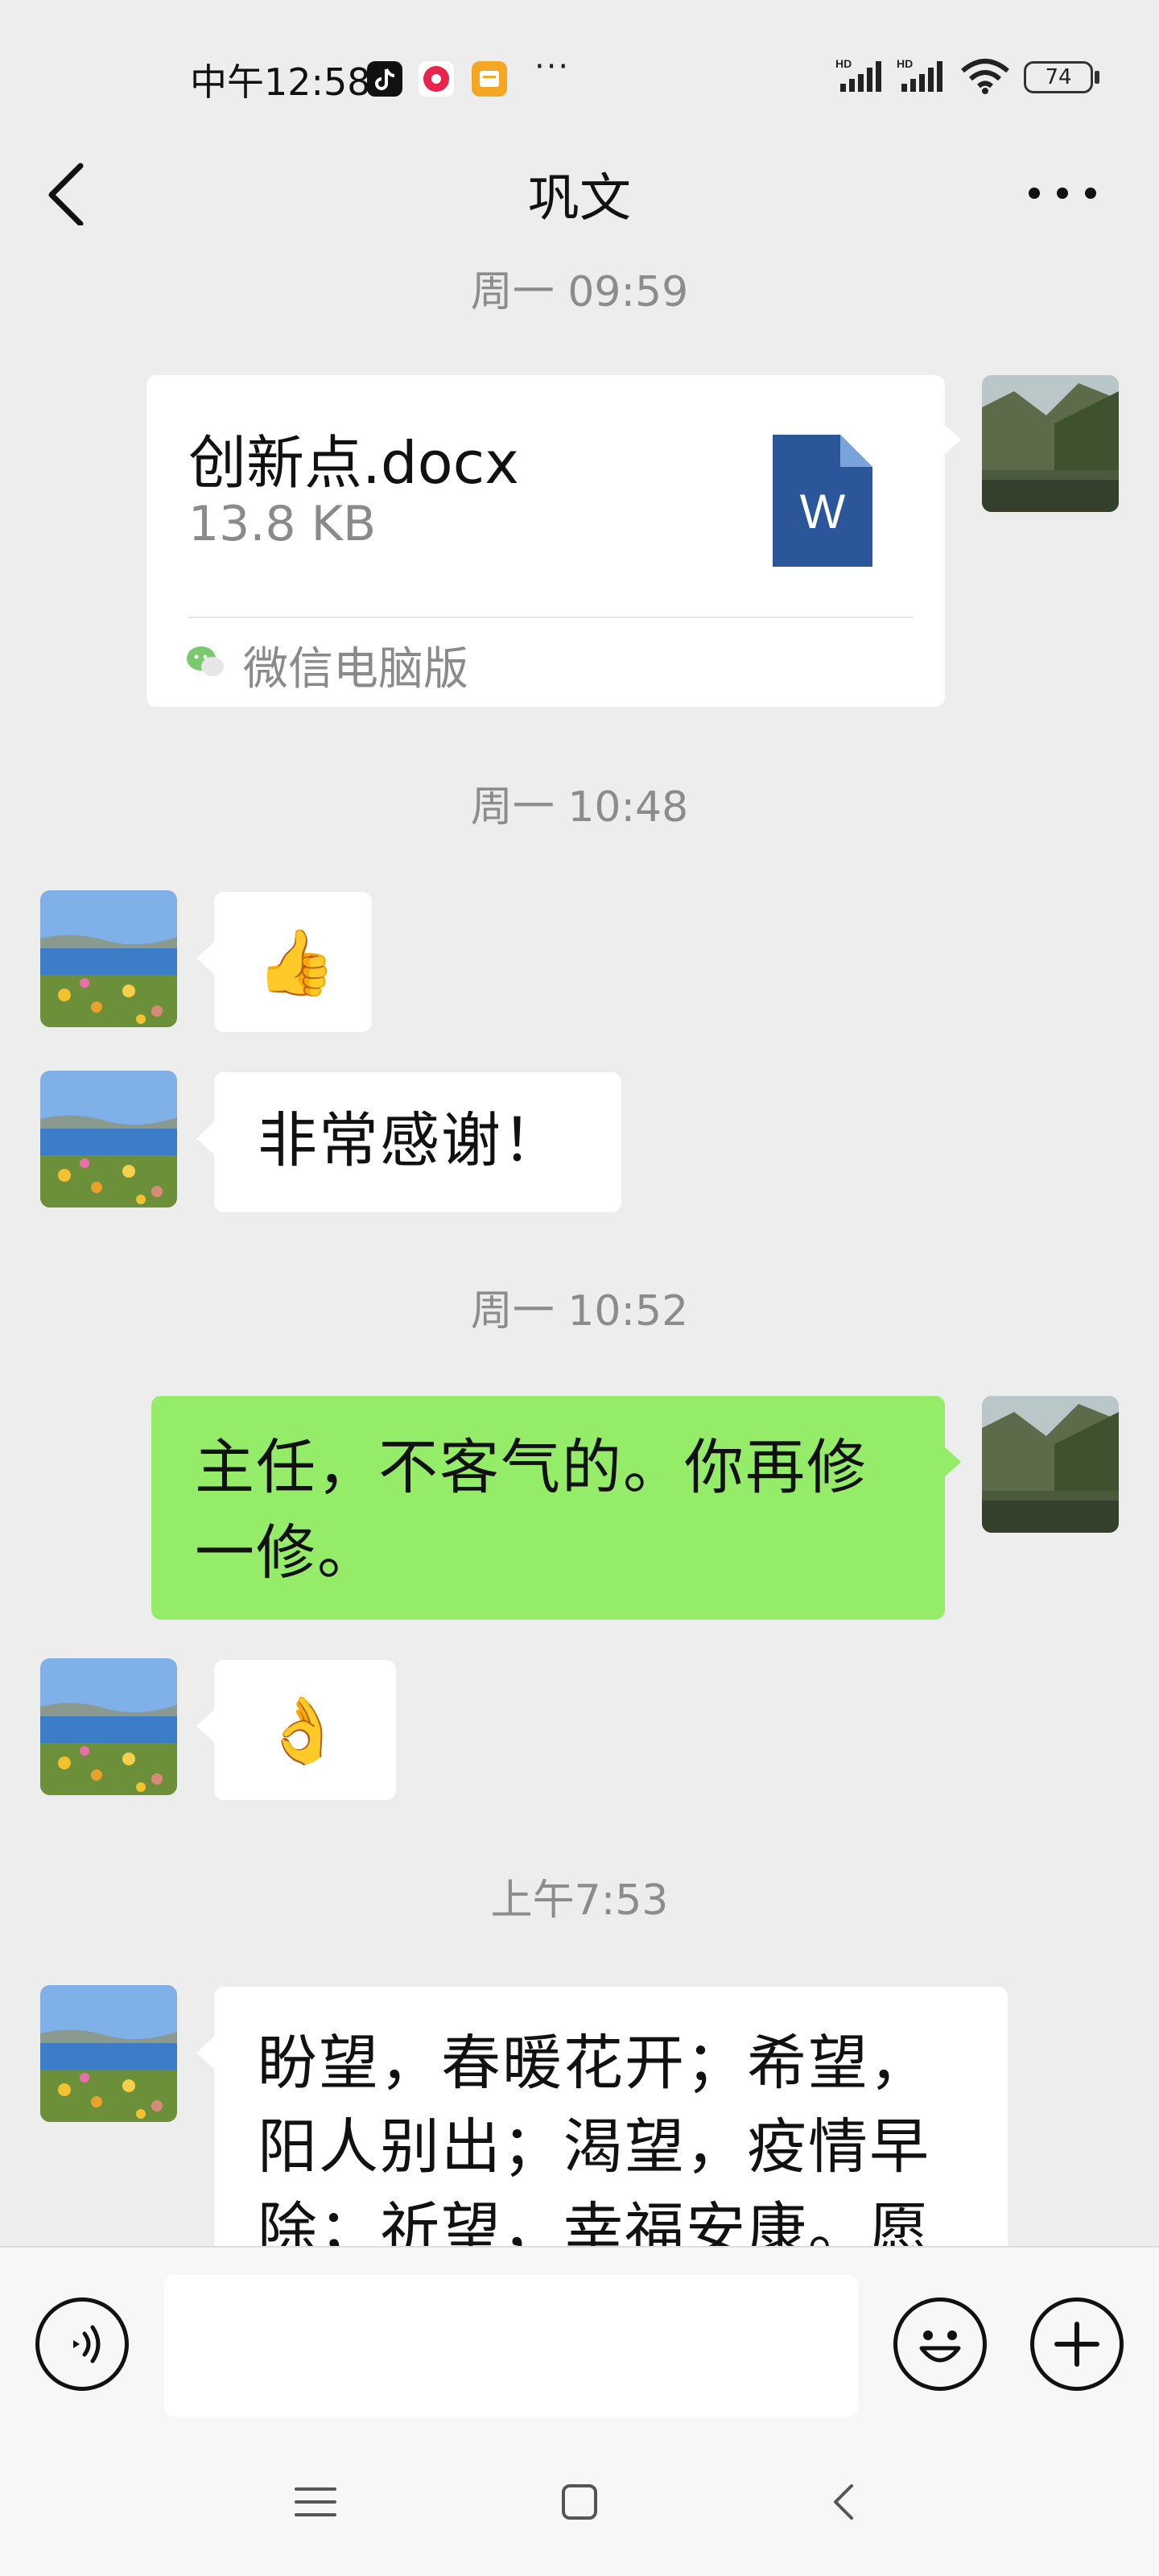  What do you see at coordinates (355, 669) in the screenshot?
I see `file-source: 微信电脑版` at bounding box center [355, 669].